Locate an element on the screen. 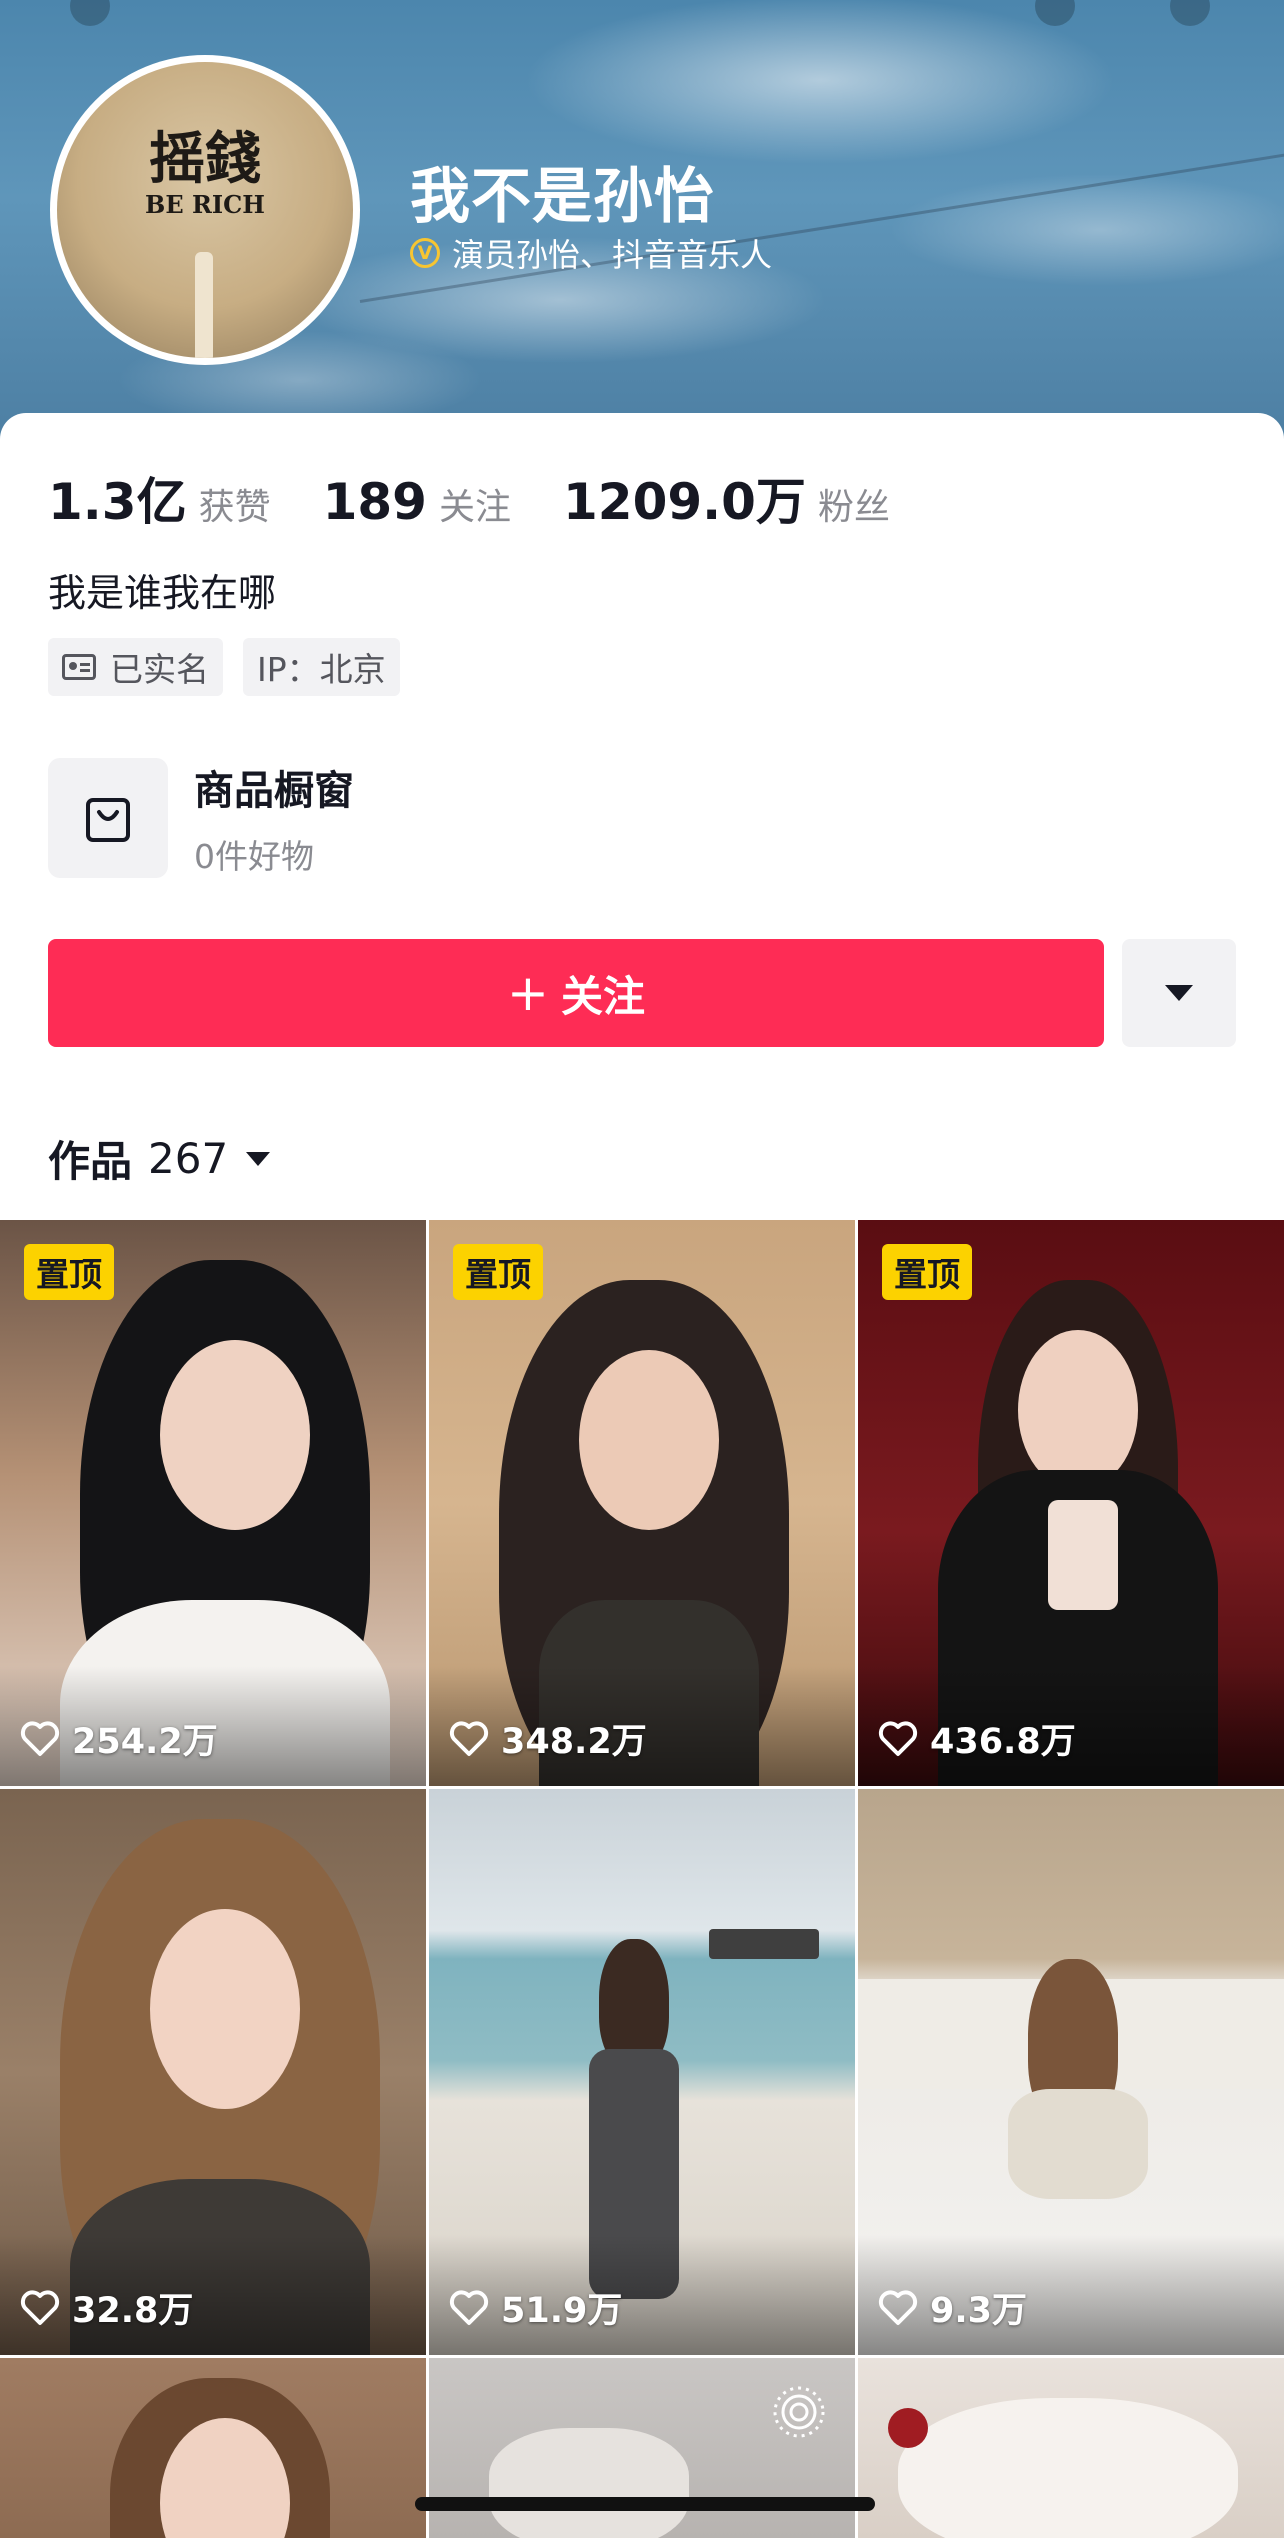 This screenshot has width=1284, height=2538. video-tile: 32.8万 is located at coordinates (213, 2072).